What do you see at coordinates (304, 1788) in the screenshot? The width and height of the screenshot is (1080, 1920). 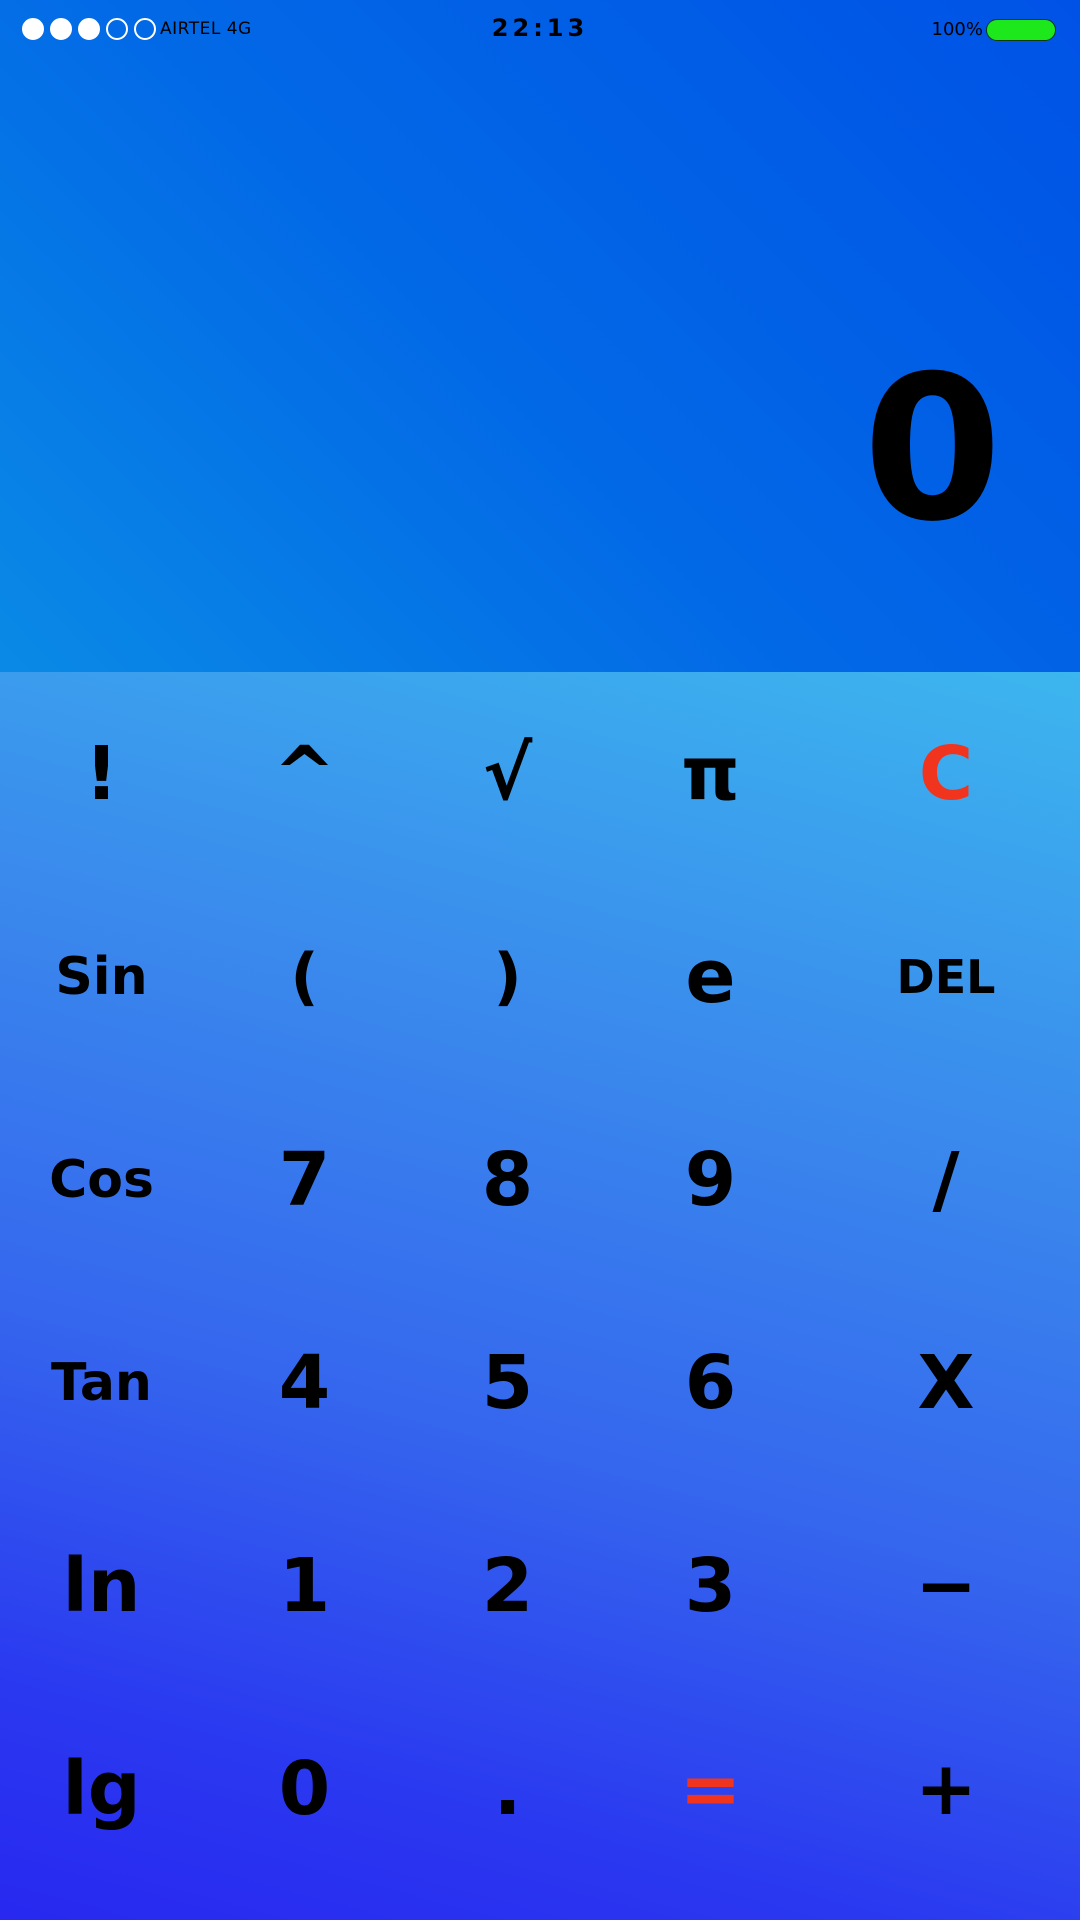 I see `digit-0-key: 0` at bounding box center [304, 1788].